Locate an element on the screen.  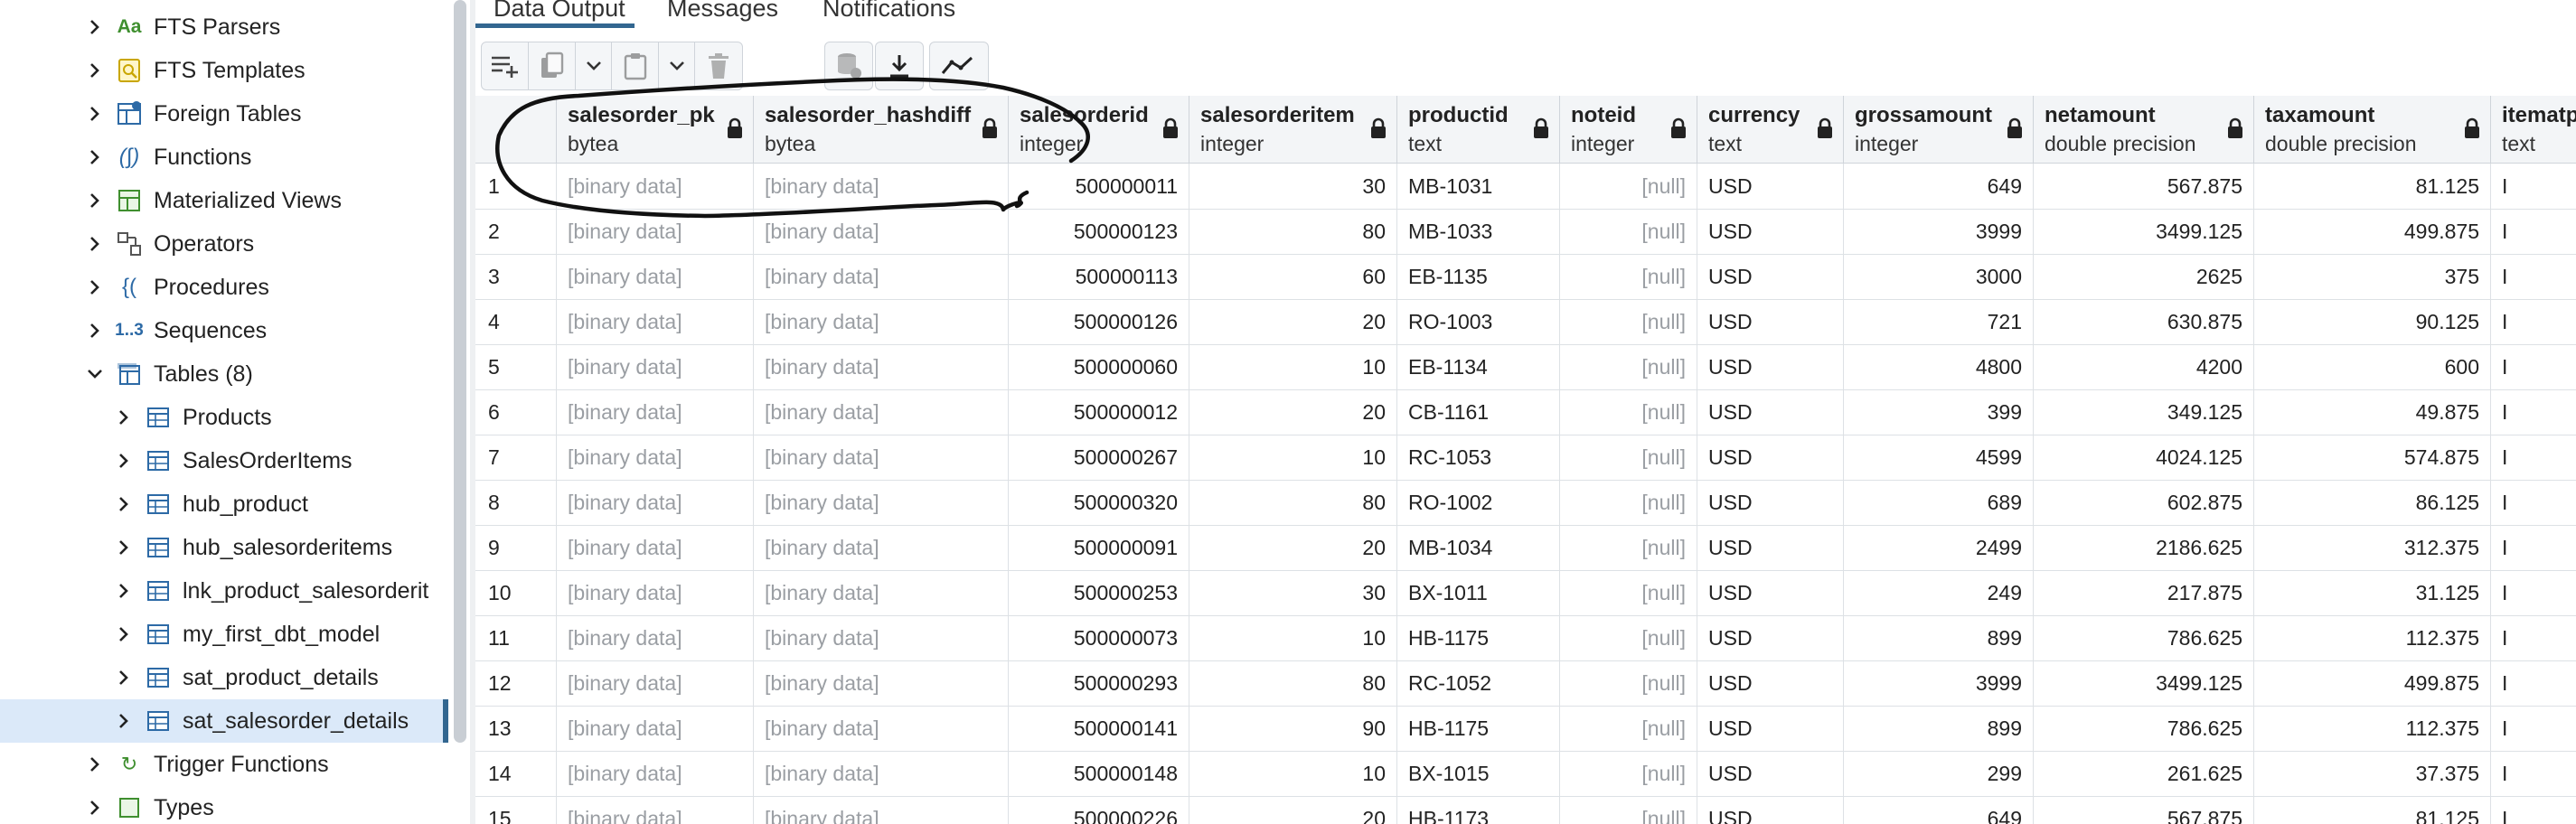
tree-scrollbar is located at coordinates (460, 371).